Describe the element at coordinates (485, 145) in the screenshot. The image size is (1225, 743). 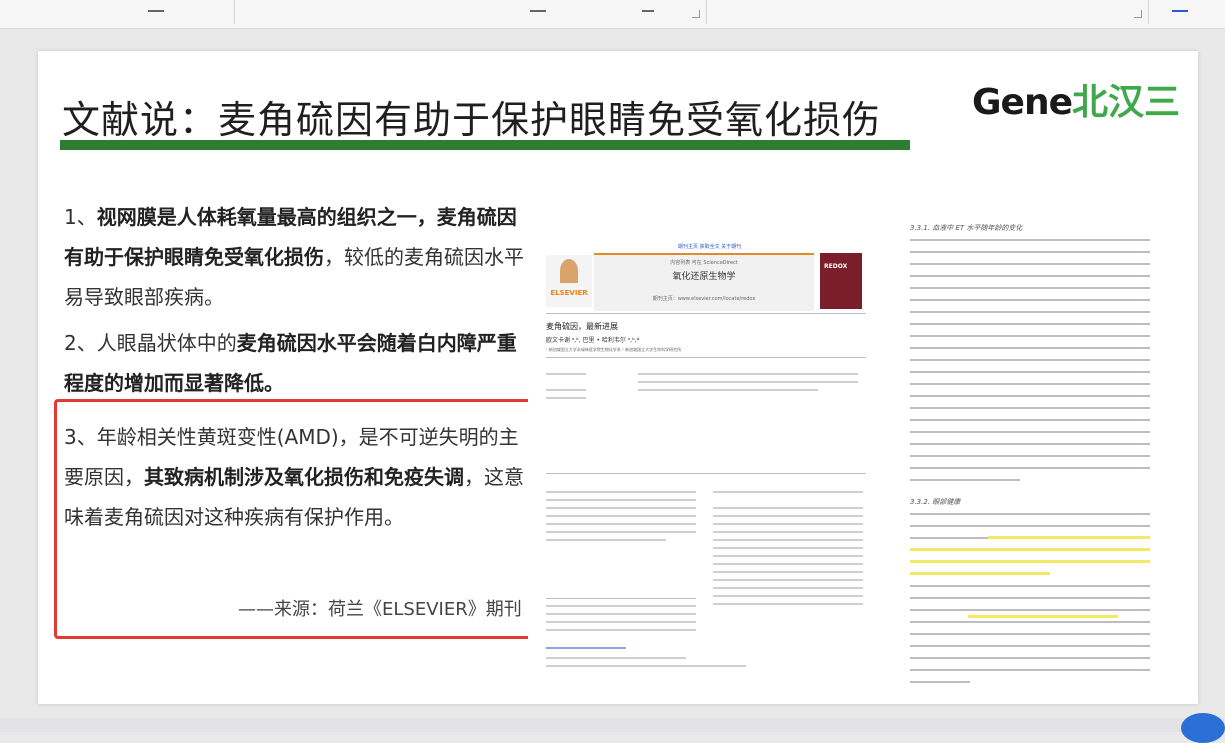
I see `title-underline` at that location.